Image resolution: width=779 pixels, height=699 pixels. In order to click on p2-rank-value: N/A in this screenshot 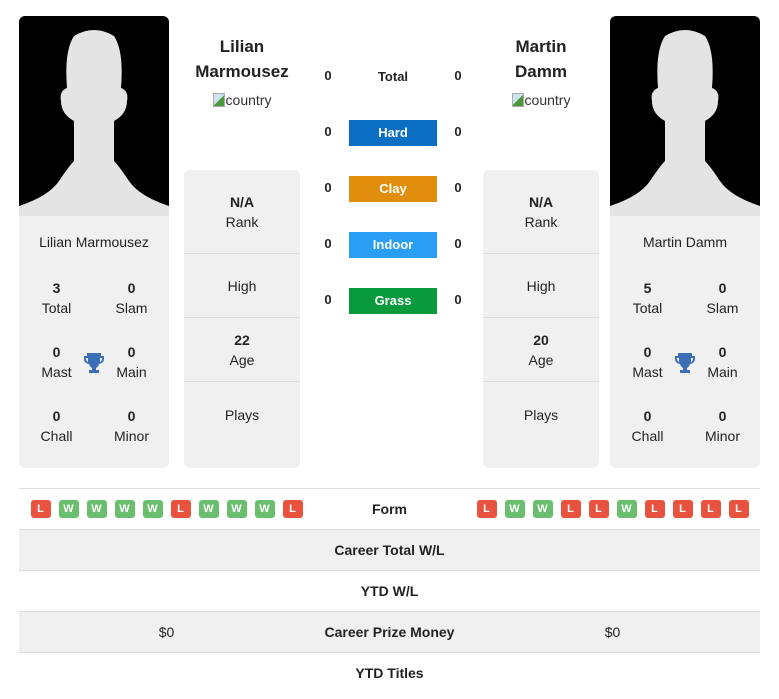, I will do `click(541, 201)`.